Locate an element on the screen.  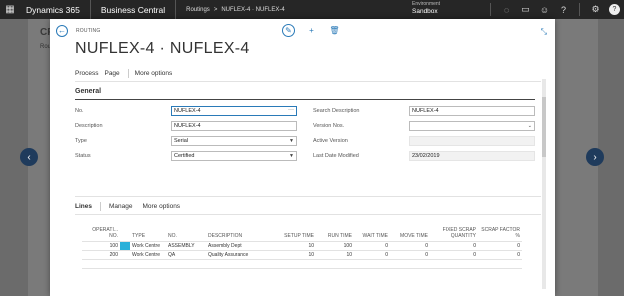
action-page: Page is located at coordinates (114, 73).